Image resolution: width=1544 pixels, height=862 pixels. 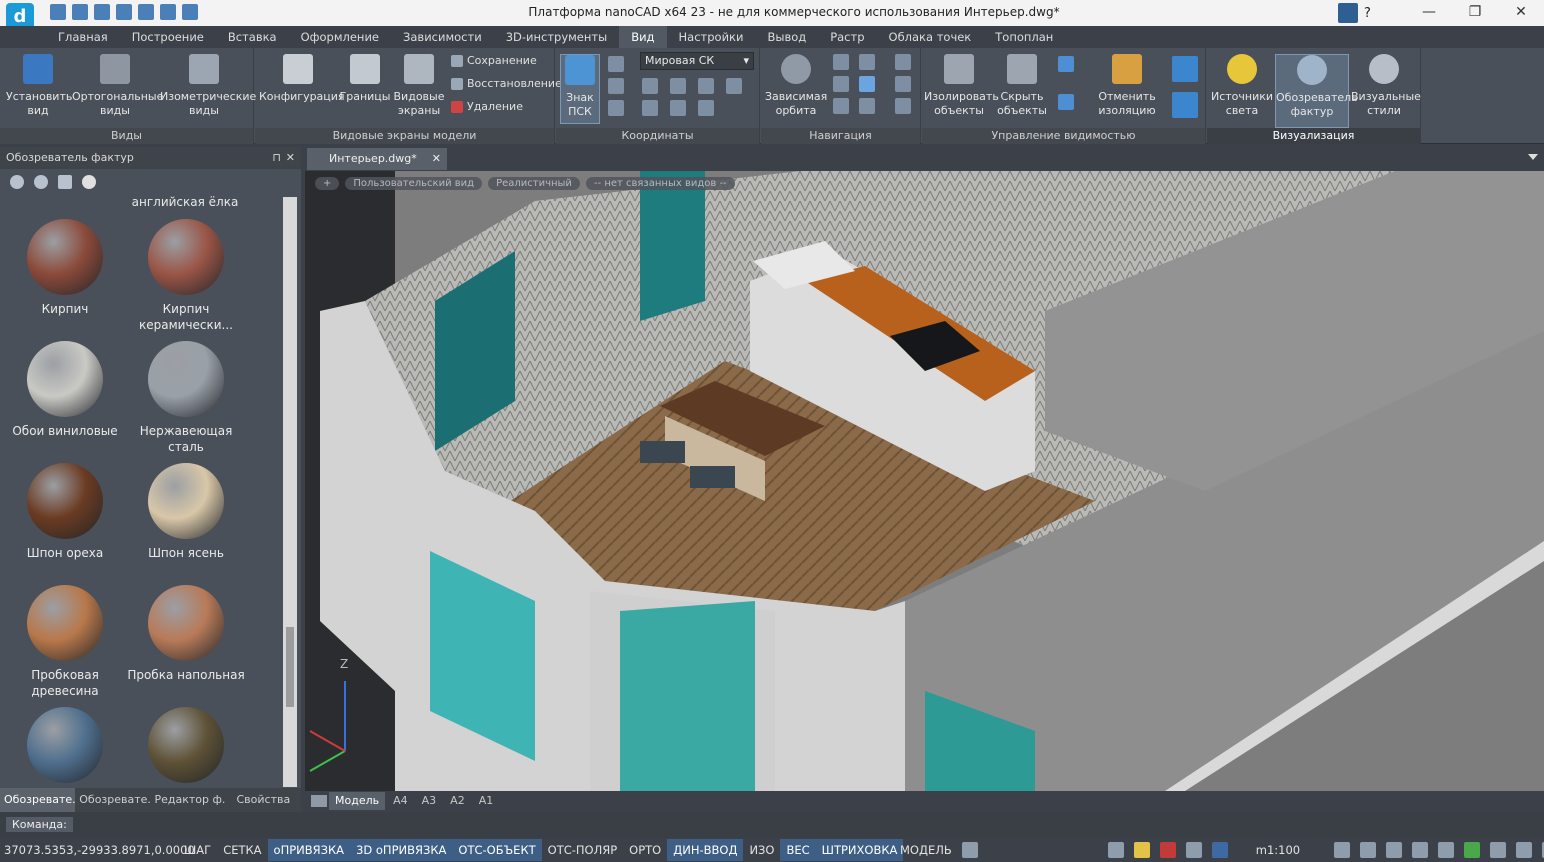 I want to click on material-item: Шпон ореха, so click(x=65, y=512).